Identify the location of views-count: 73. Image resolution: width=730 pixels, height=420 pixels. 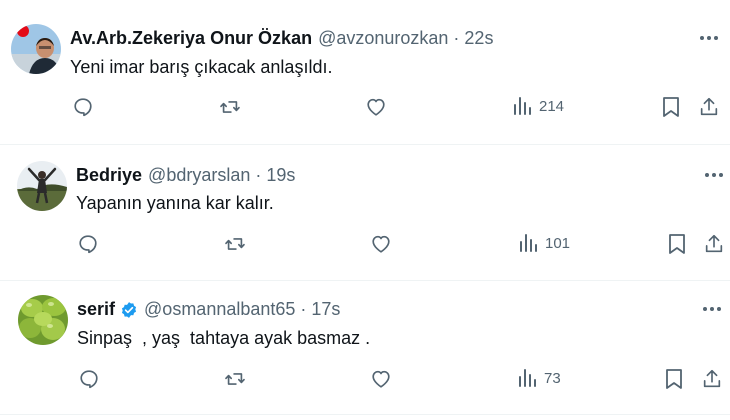
(552, 378).